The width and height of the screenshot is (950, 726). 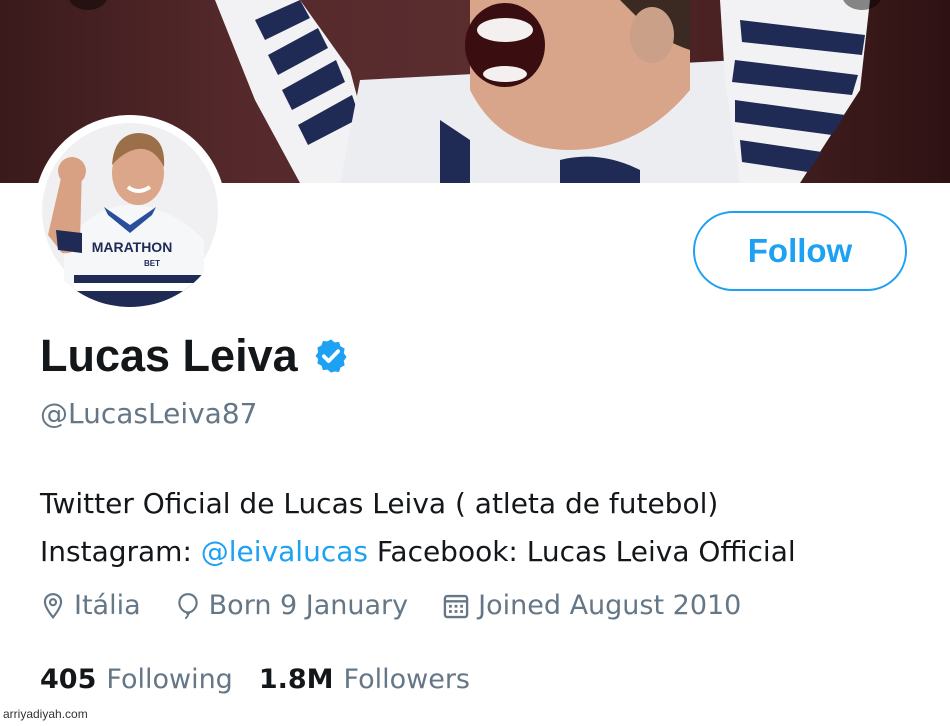 I want to click on following-link: 405 Following, so click(x=149, y=679).